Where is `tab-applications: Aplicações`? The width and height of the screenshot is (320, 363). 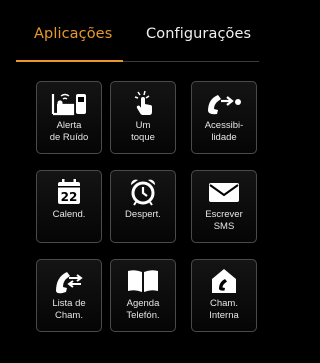 tab-applications: Aplicações is located at coordinates (73, 34).